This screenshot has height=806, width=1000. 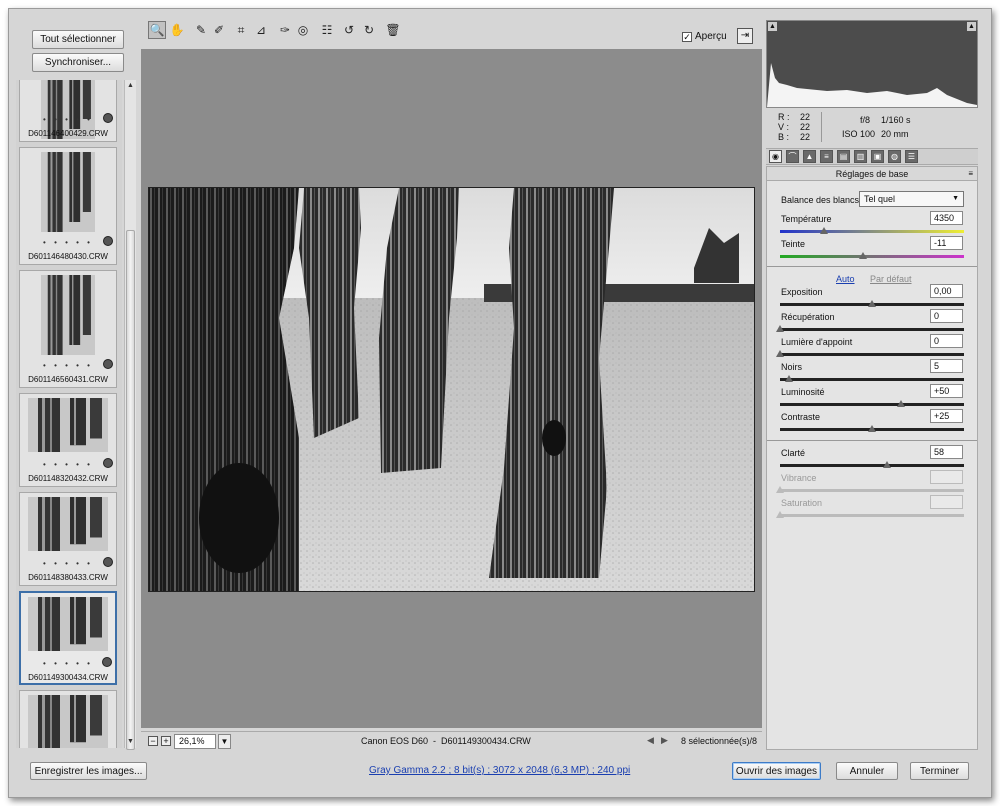 What do you see at coordinates (843, 156) in the screenshot?
I see `tab-split-toning: ▤` at bounding box center [843, 156].